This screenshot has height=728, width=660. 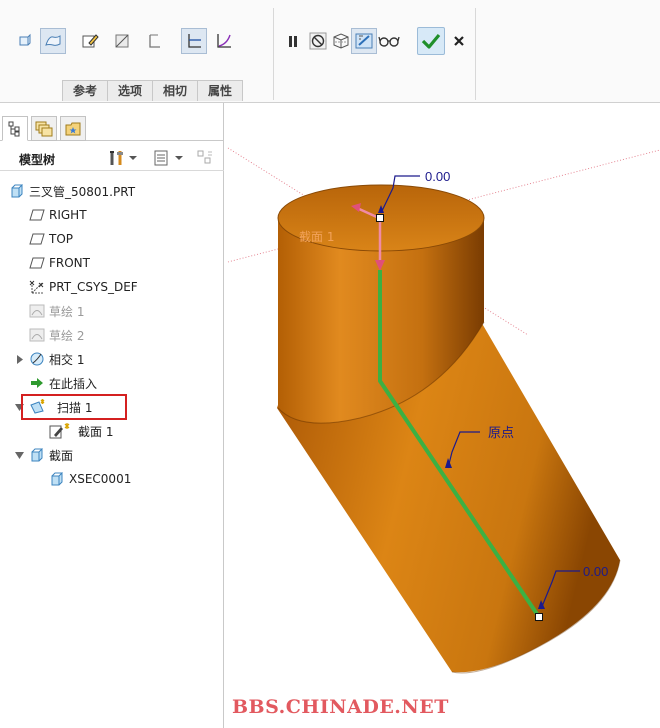 I want to click on tree-item-front: FRONT, so click(x=111, y=263).